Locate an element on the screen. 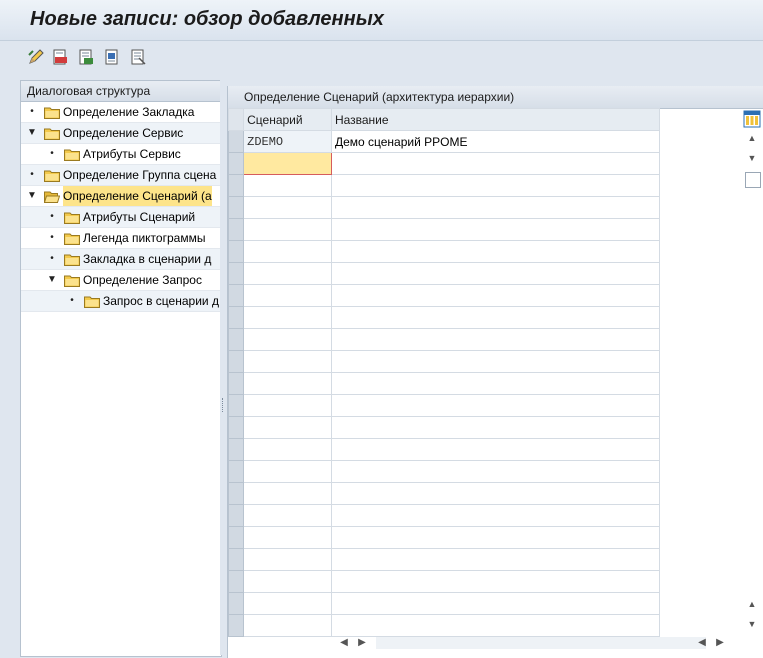 This screenshot has width=763, height=658. tree-item: • Определение Закладка is located at coordinates (121, 112).